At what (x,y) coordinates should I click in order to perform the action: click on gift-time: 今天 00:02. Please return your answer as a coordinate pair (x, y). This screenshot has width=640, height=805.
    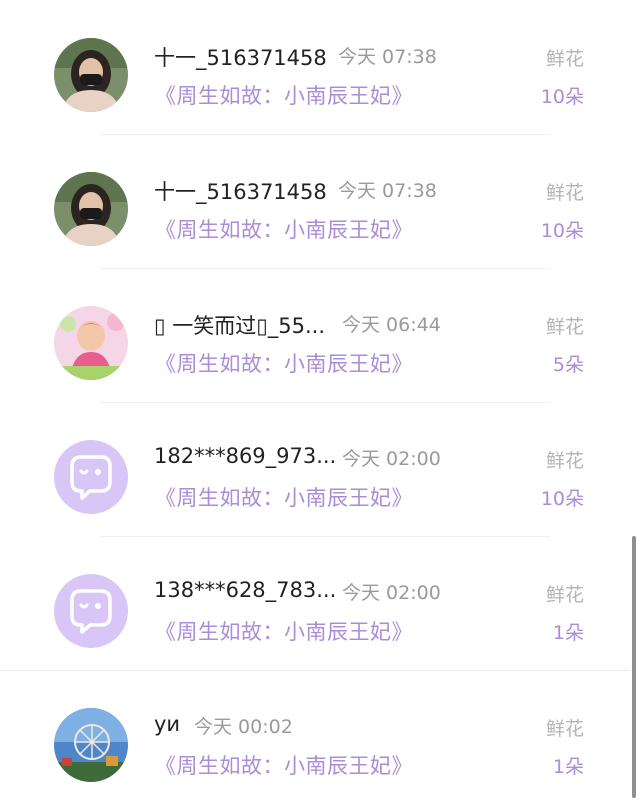
    Looking at the image, I should click on (243, 727).